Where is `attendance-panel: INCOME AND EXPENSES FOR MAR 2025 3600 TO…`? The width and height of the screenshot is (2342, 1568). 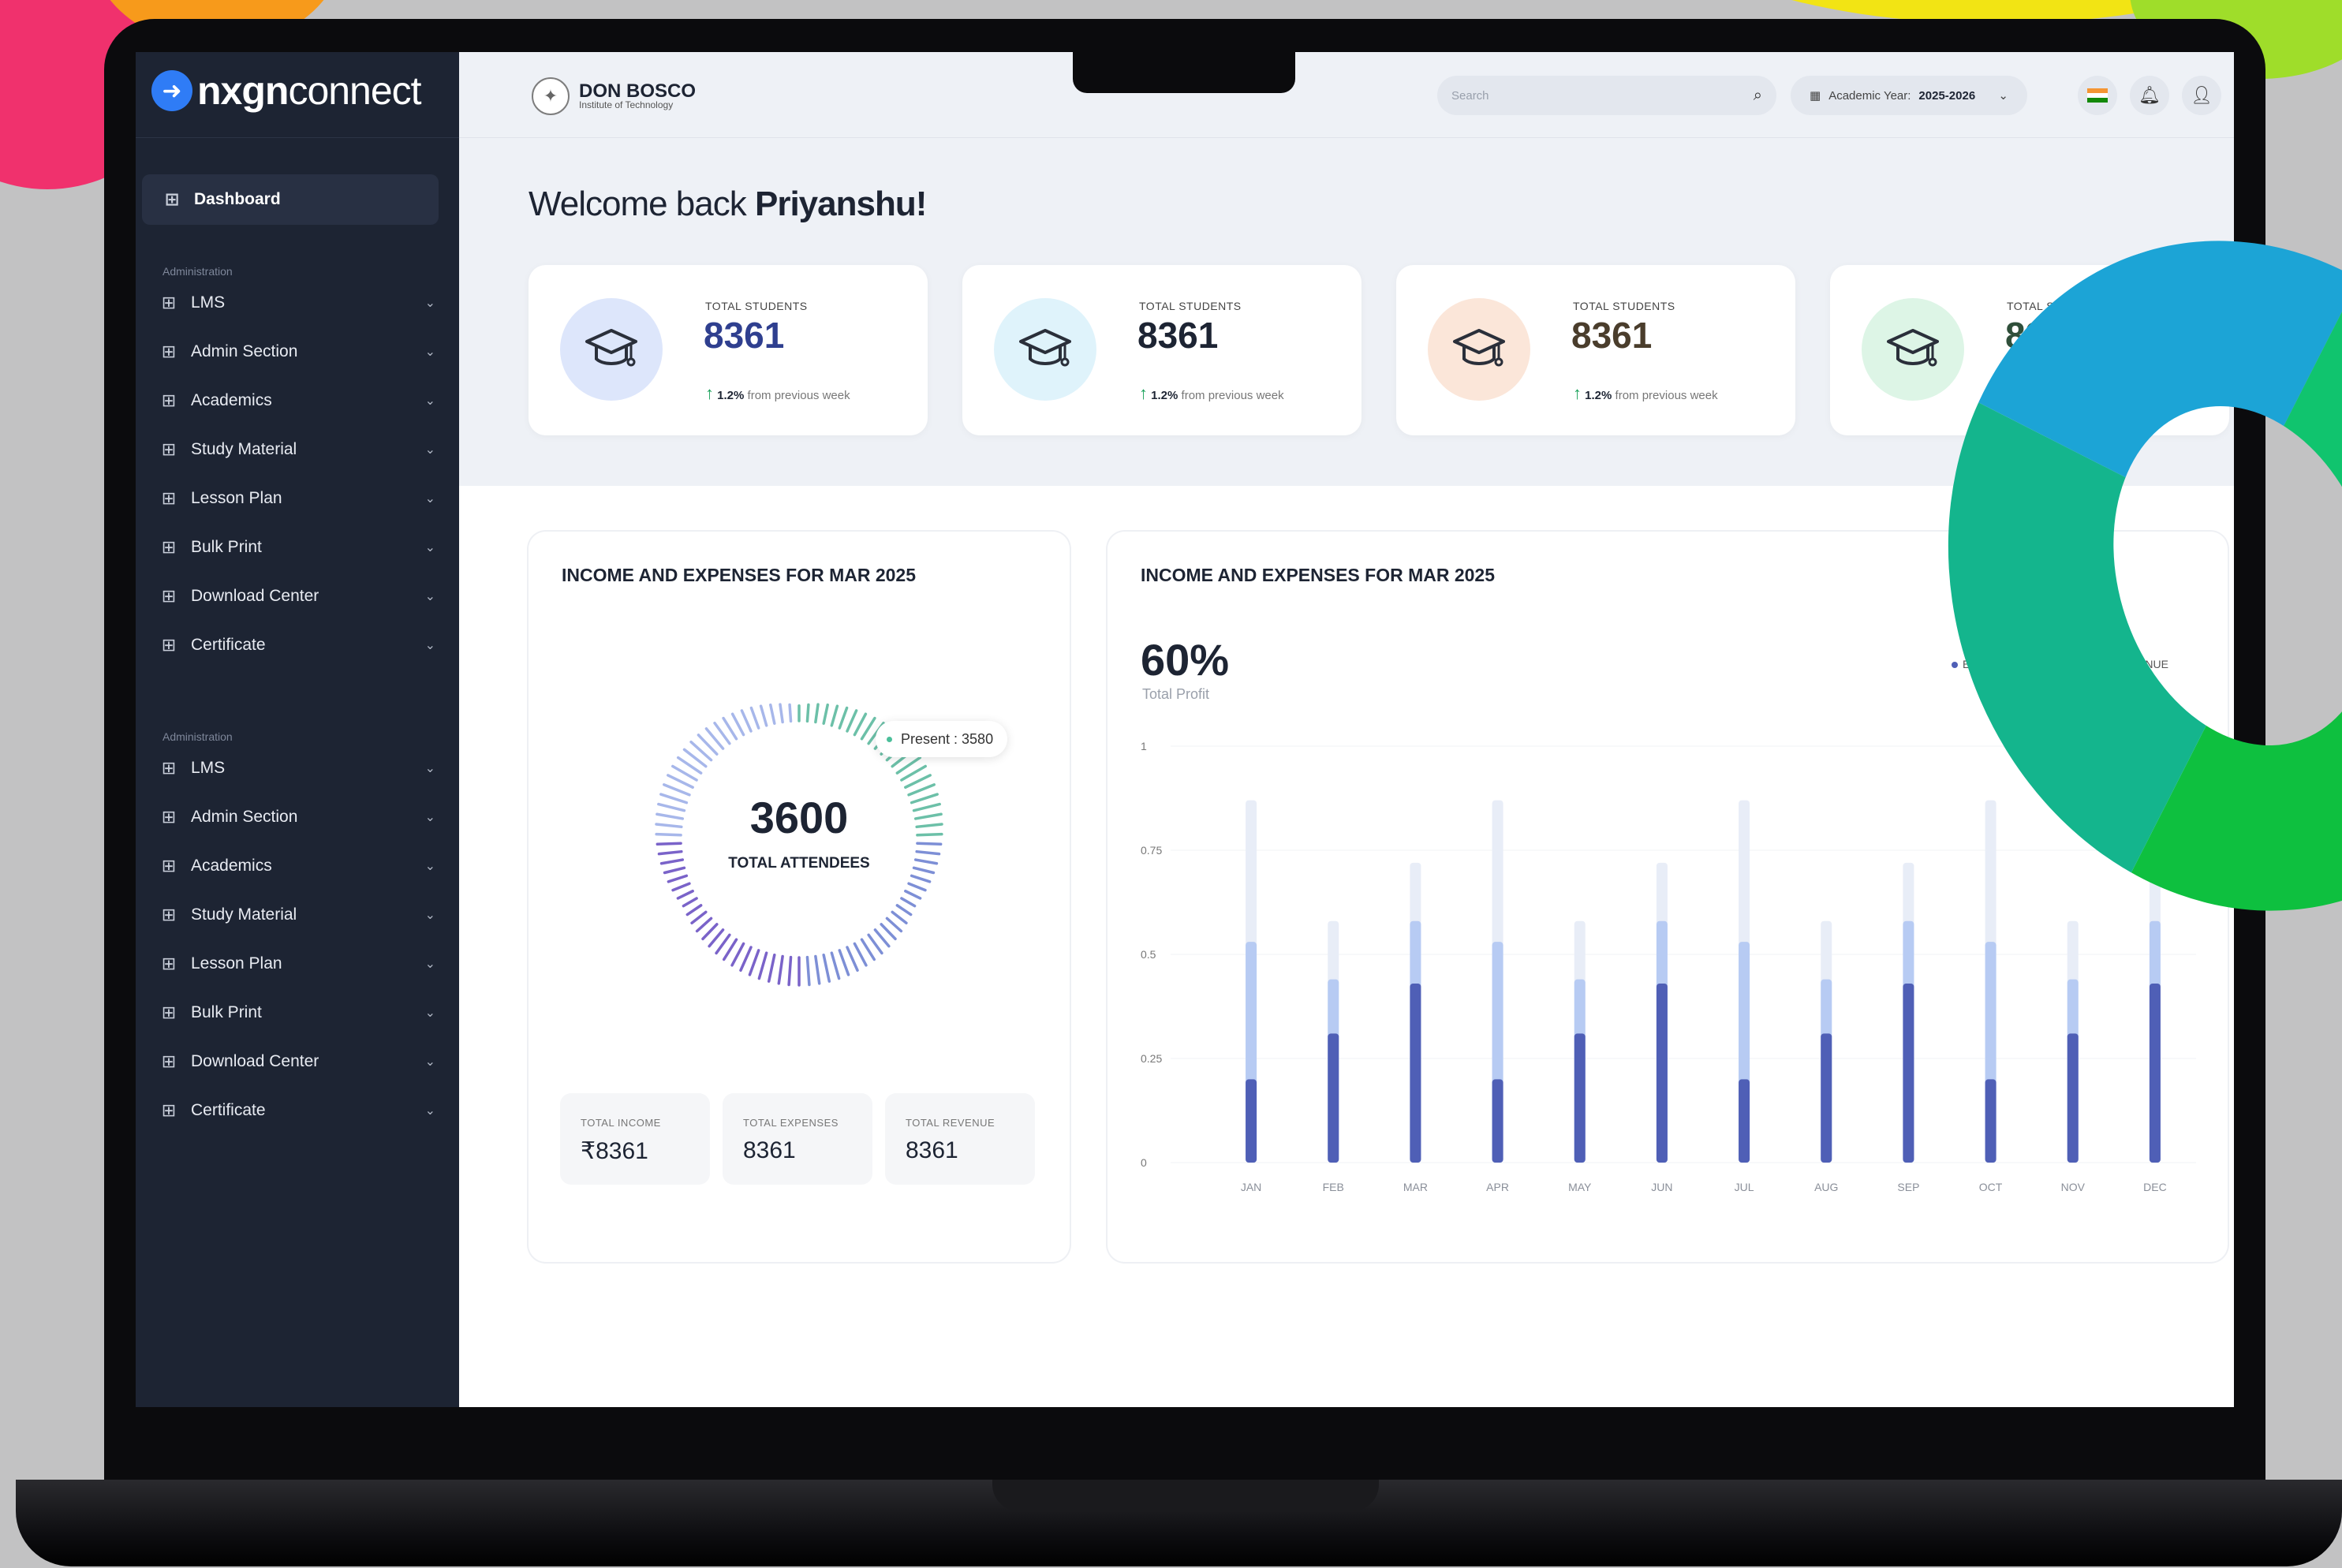 attendance-panel: INCOME AND EXPENSES FOR MAR 2025 3600 TO… is located at coordinates (799, 897).